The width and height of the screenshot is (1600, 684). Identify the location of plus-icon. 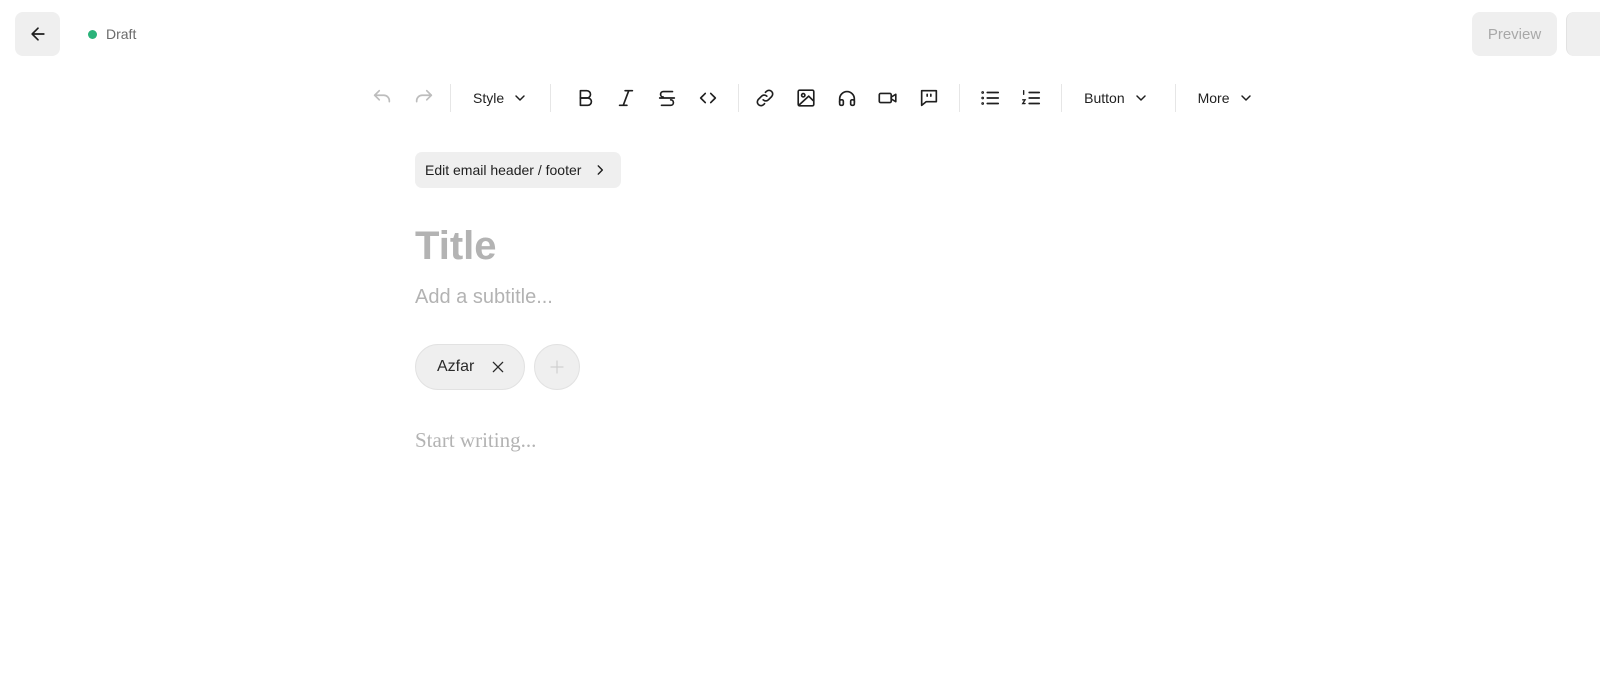
(557, 367).